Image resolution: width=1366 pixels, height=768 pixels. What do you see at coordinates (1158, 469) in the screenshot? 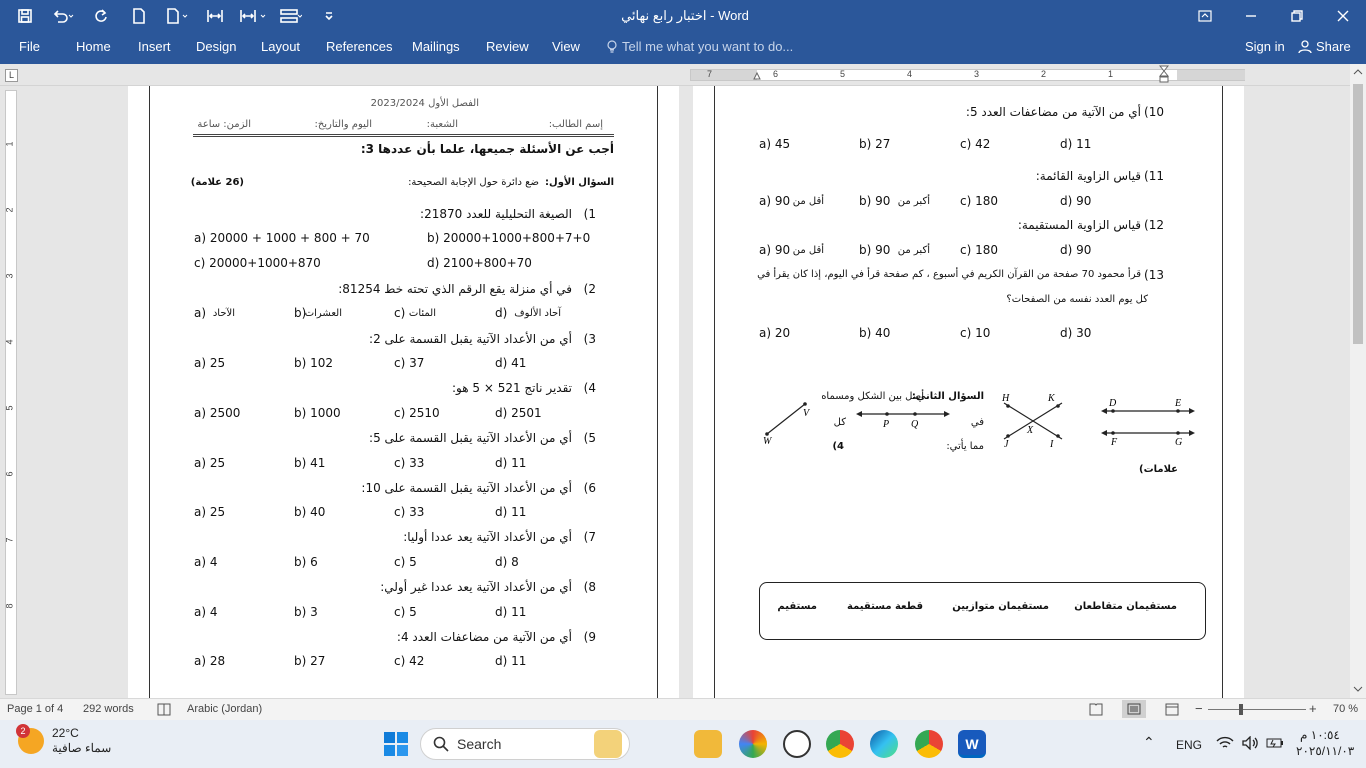
I see `q2-marks-label: علامات)` at bounding box center [1158, 469].